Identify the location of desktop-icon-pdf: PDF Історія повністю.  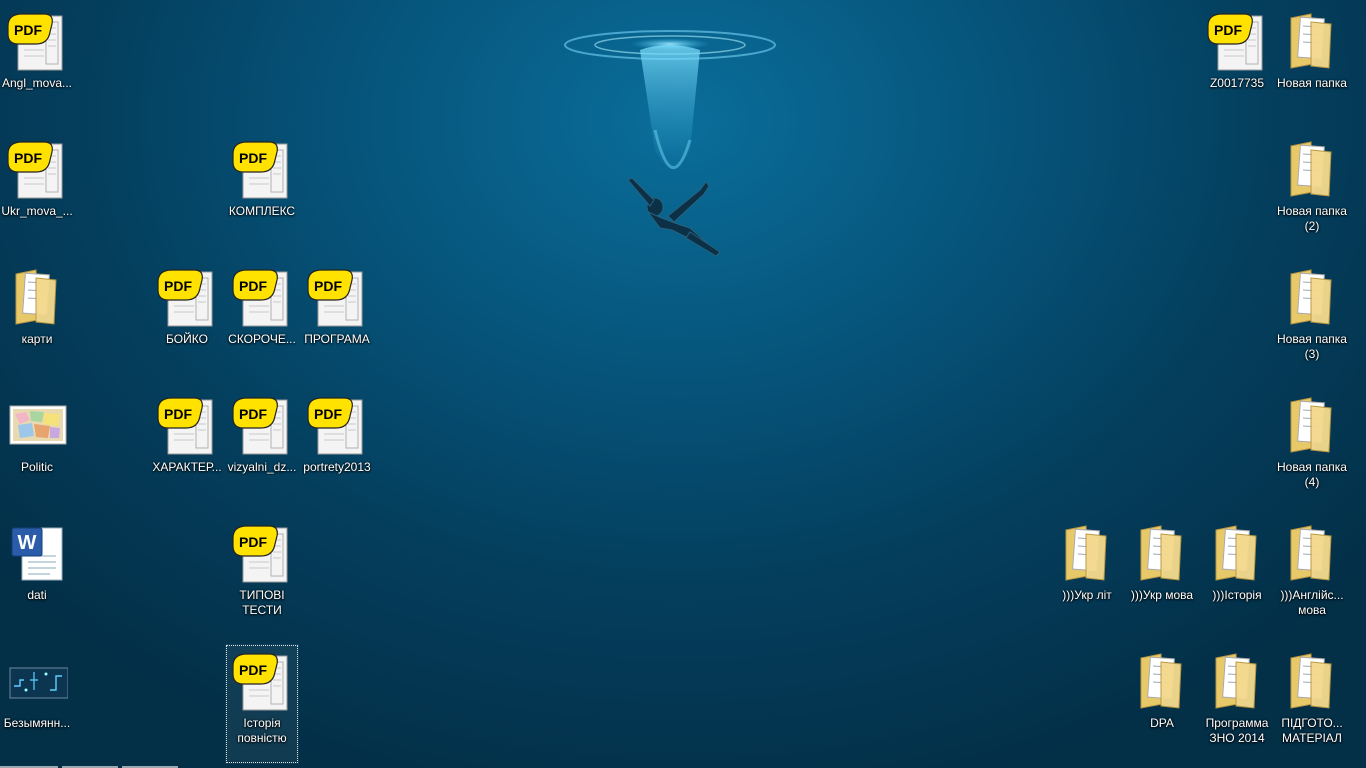
(262, 704).